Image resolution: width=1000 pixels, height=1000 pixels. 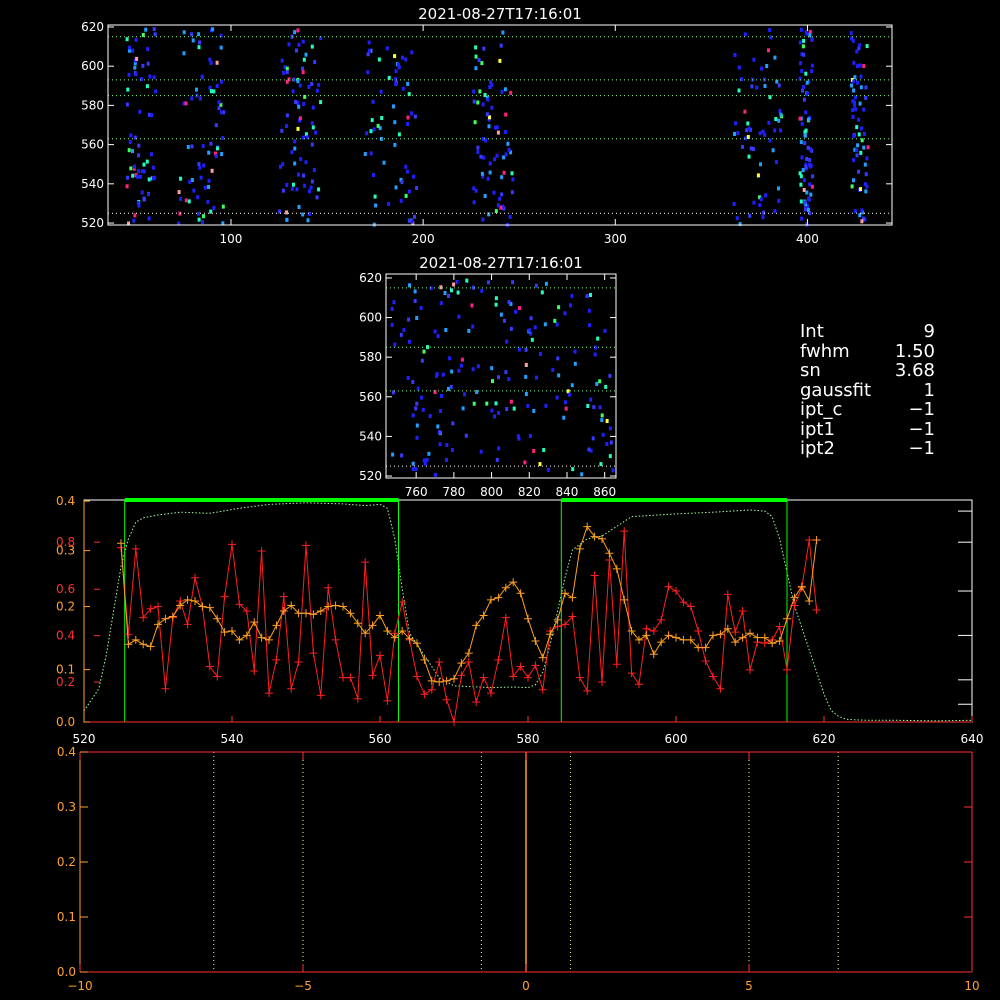 What do you see at coordinates (491, 492) in the screenshot?
I see `x-tick-label: 800` at bounding box center [491, 492].